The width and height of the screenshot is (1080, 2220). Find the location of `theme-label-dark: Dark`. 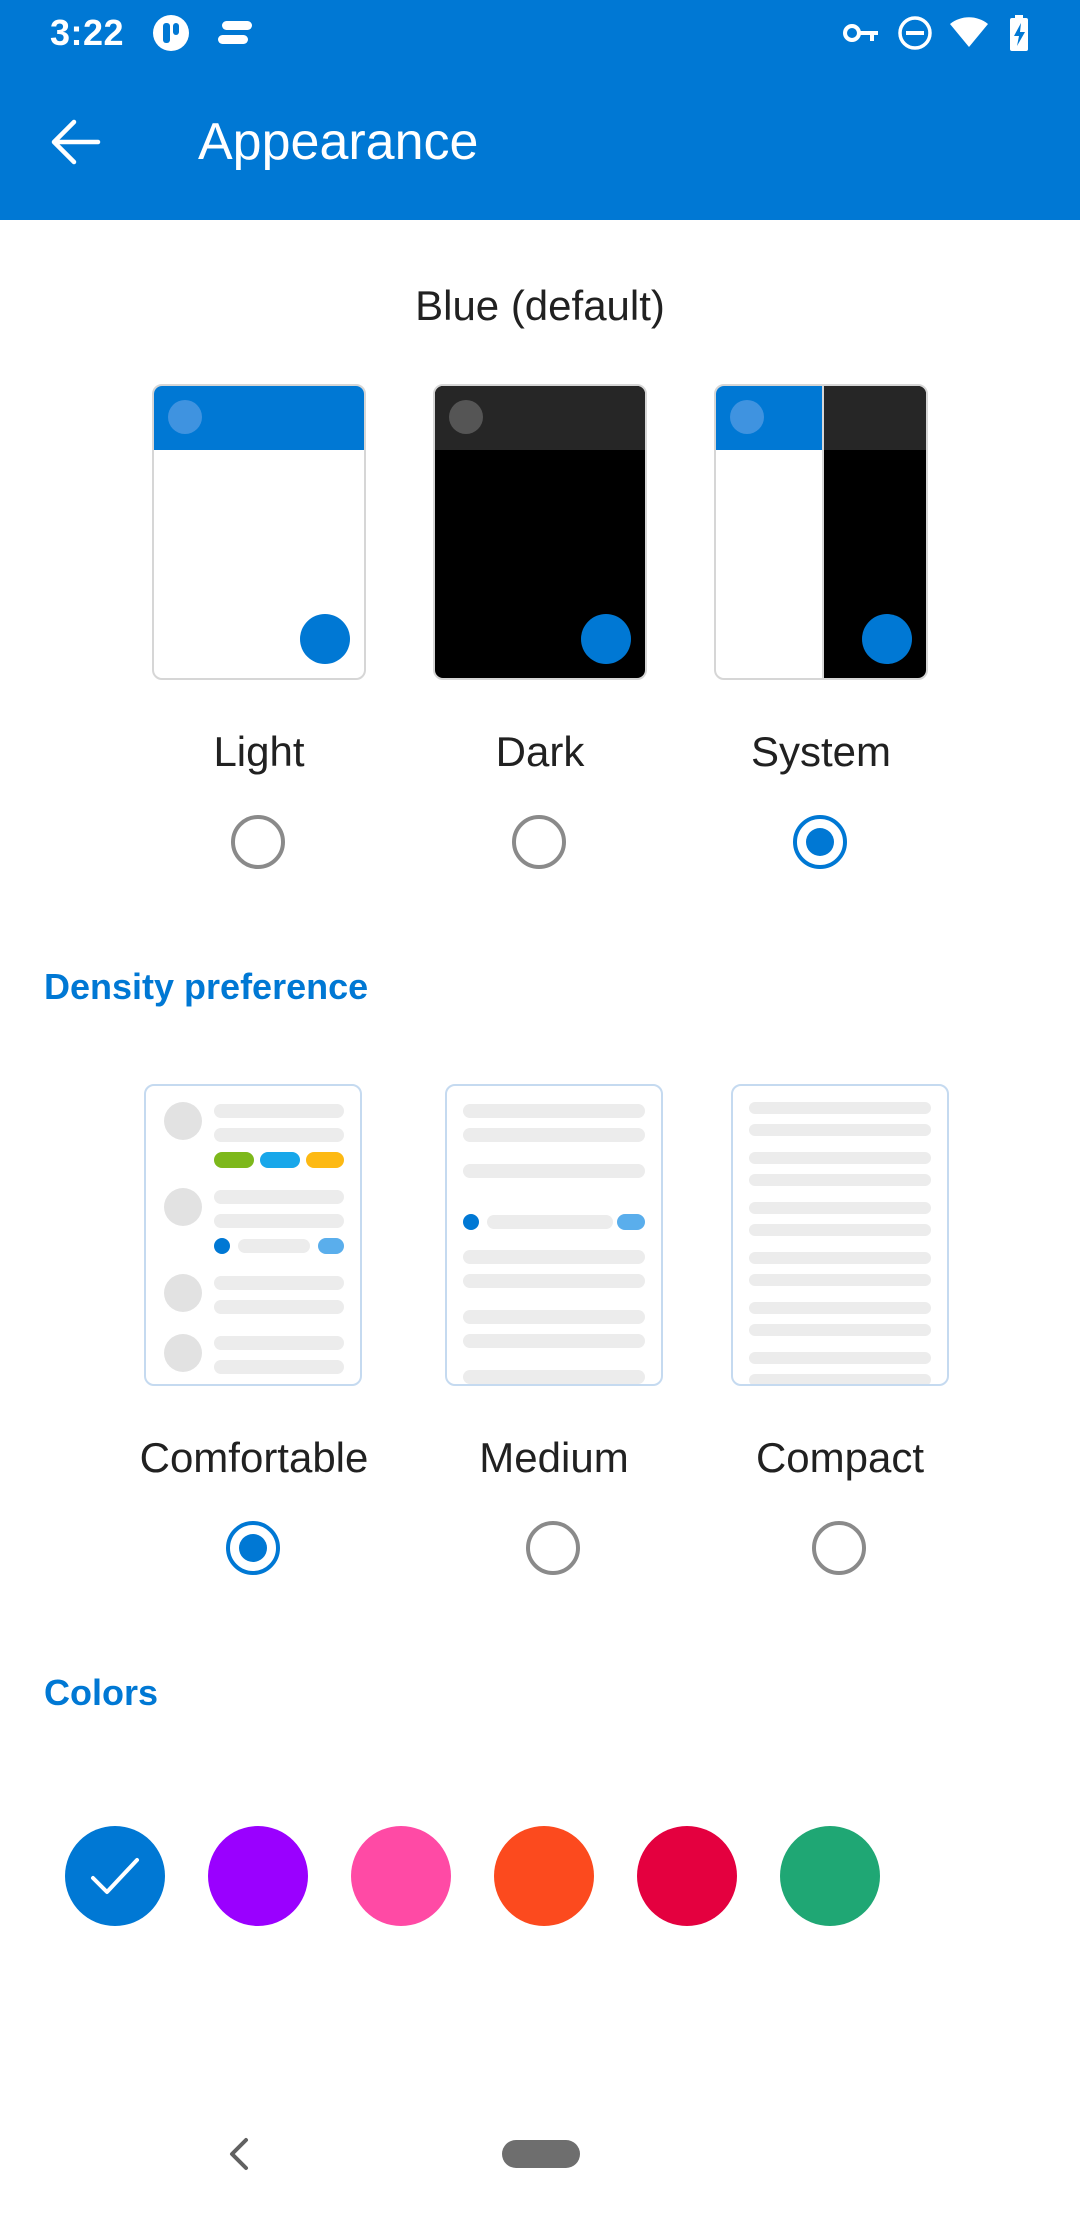

theme-label-dark: Dark is located at coordinates (540, 751).